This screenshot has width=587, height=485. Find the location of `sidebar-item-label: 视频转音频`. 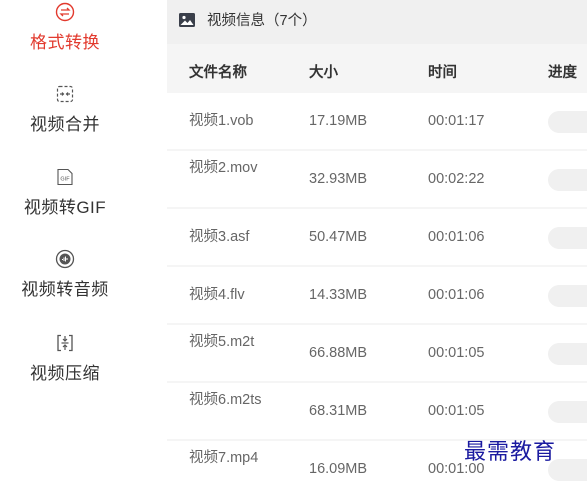

sidebar-item-label: 视频转音频 is located at coordinates (65, 289).